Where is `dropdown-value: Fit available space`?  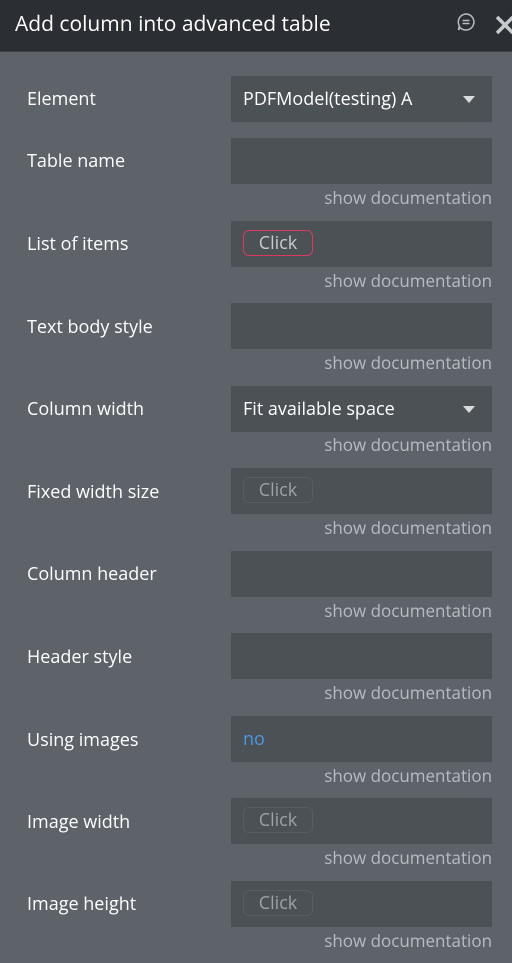 dropdown-value: Fit available space is located at coordinates (319, 409).